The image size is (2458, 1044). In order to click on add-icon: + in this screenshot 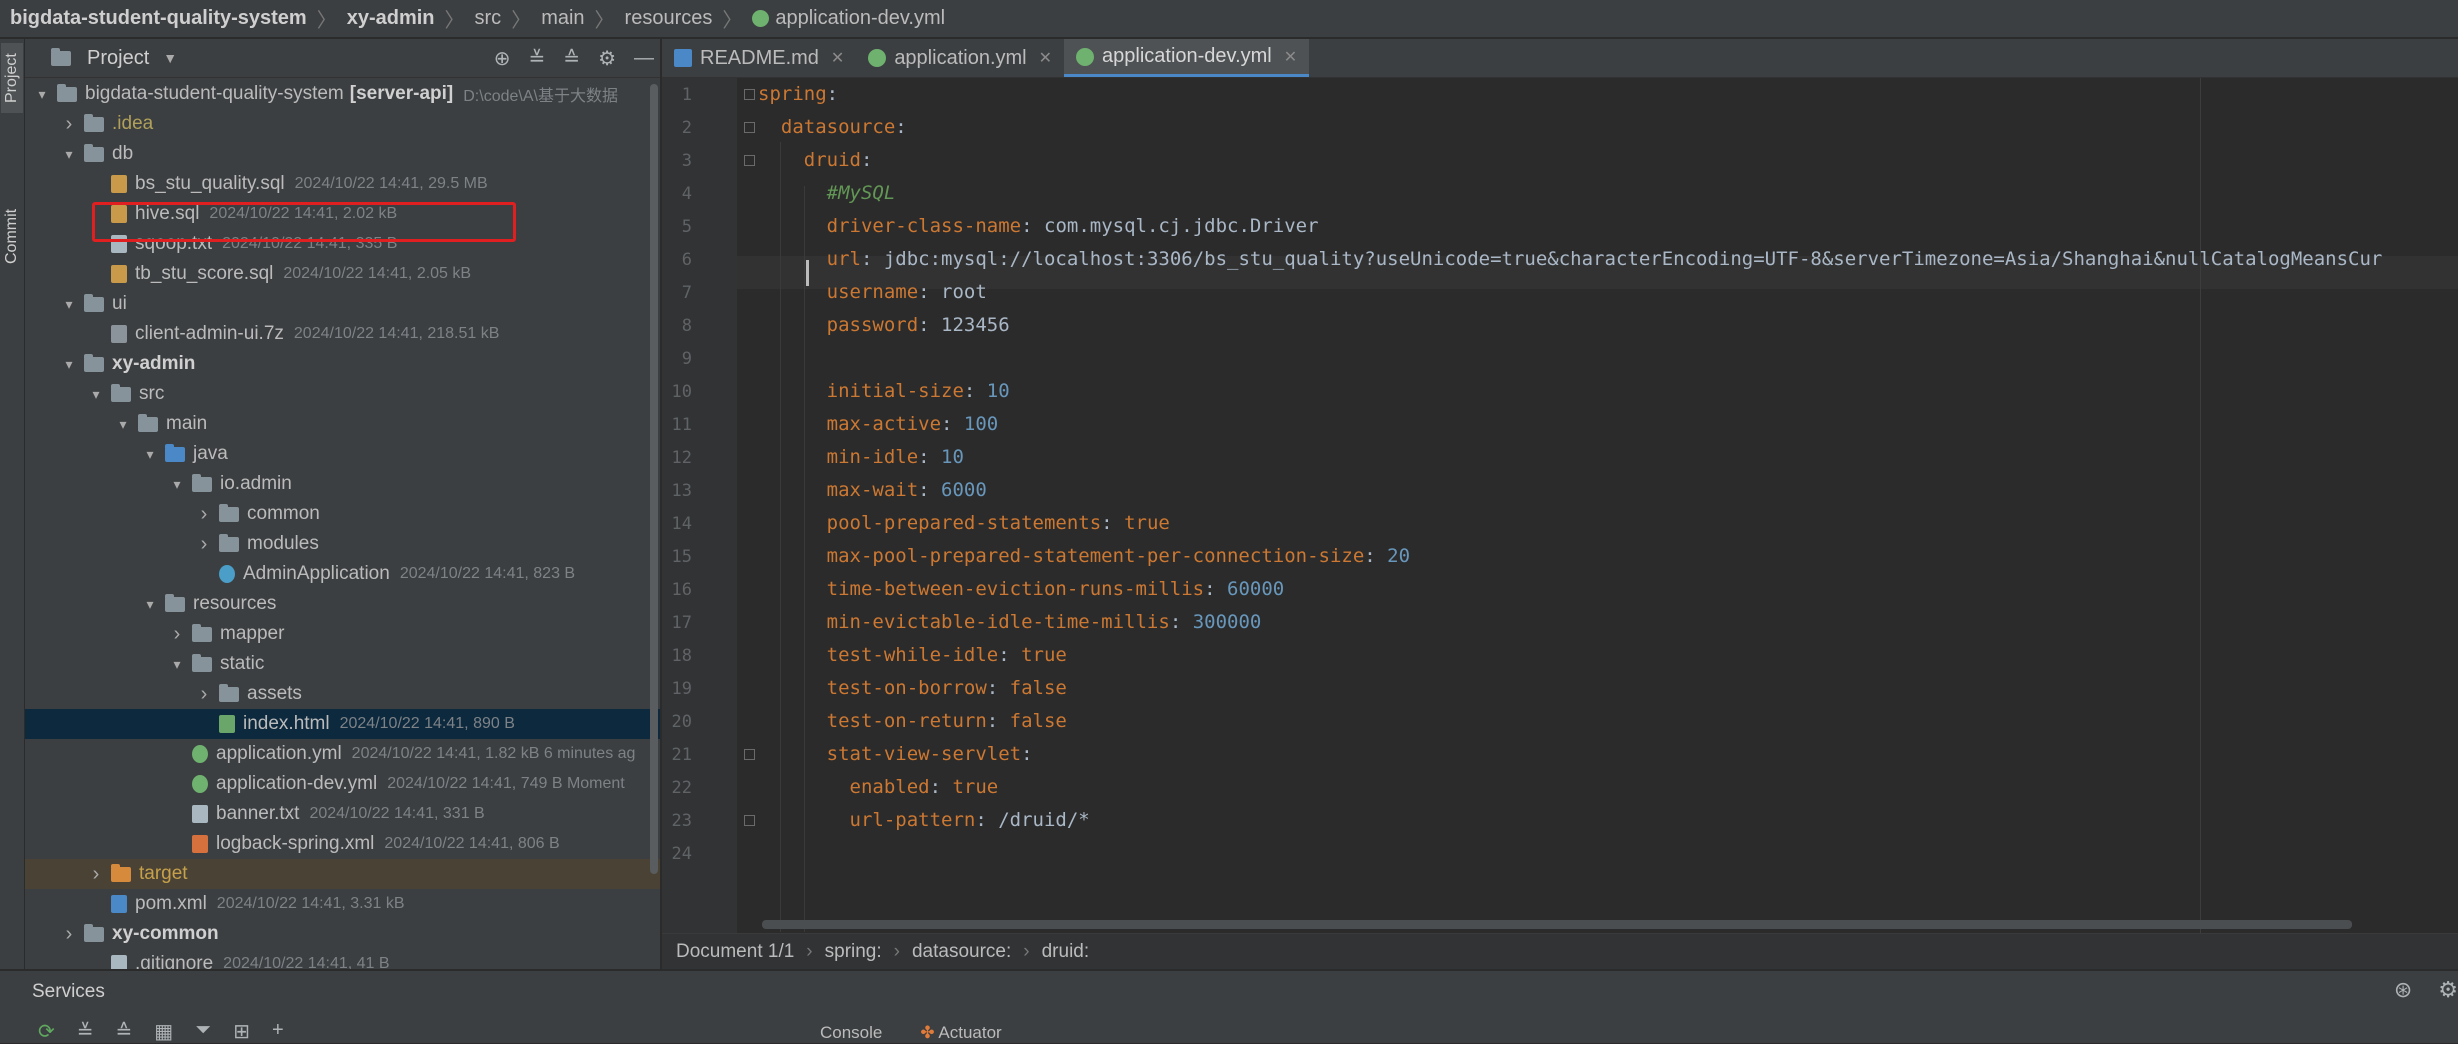, I will do `click(278, 1031)`.